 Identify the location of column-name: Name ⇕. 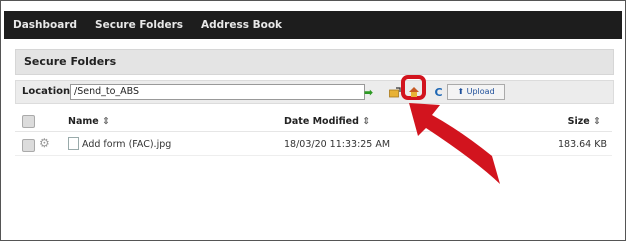
(89, 121).